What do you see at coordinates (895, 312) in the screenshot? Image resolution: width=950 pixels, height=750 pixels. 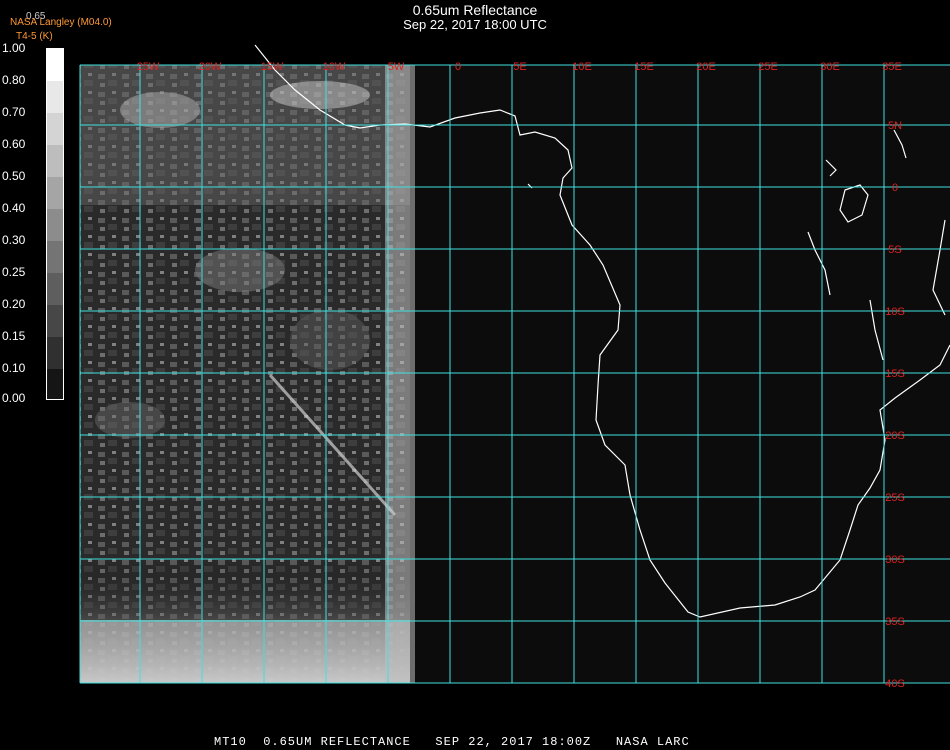 I see `latitude-label: 10S` at bounding box center [895, 312].